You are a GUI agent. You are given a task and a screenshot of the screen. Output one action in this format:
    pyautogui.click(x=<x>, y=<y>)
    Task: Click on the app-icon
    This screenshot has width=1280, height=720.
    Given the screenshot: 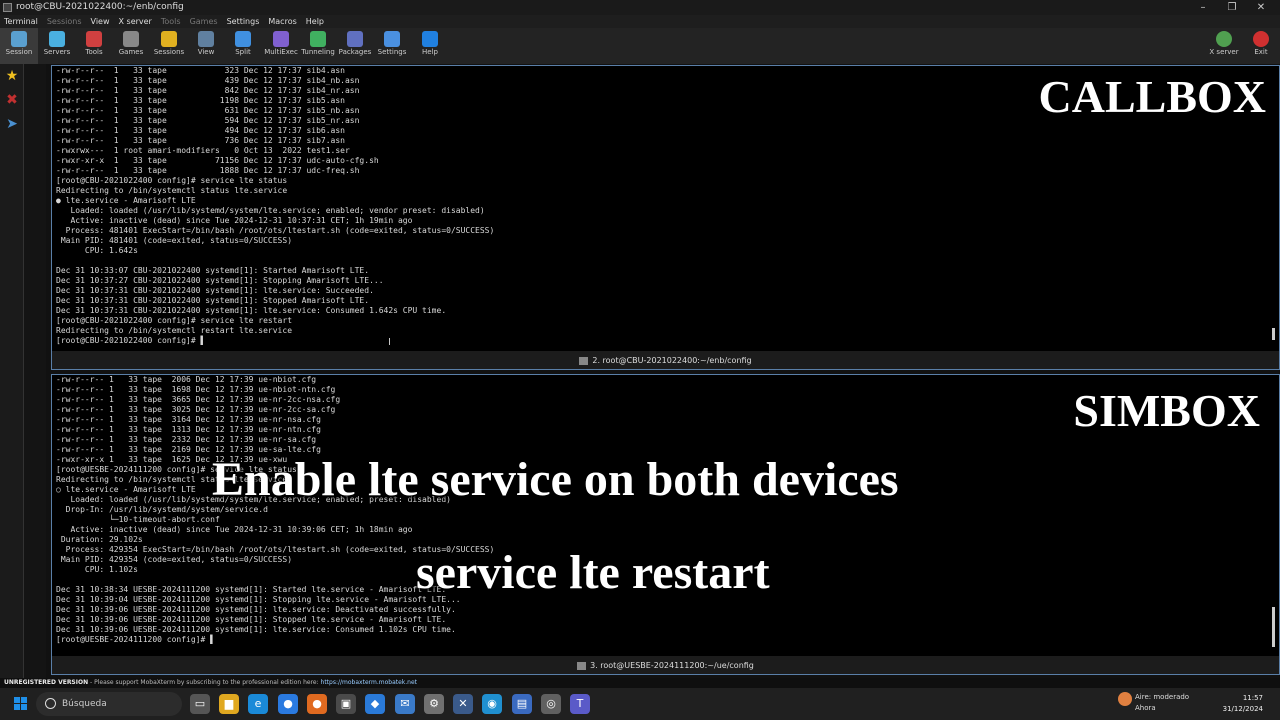 What is the action you would take?
    pyautogui.click(x=7, y=7)
    